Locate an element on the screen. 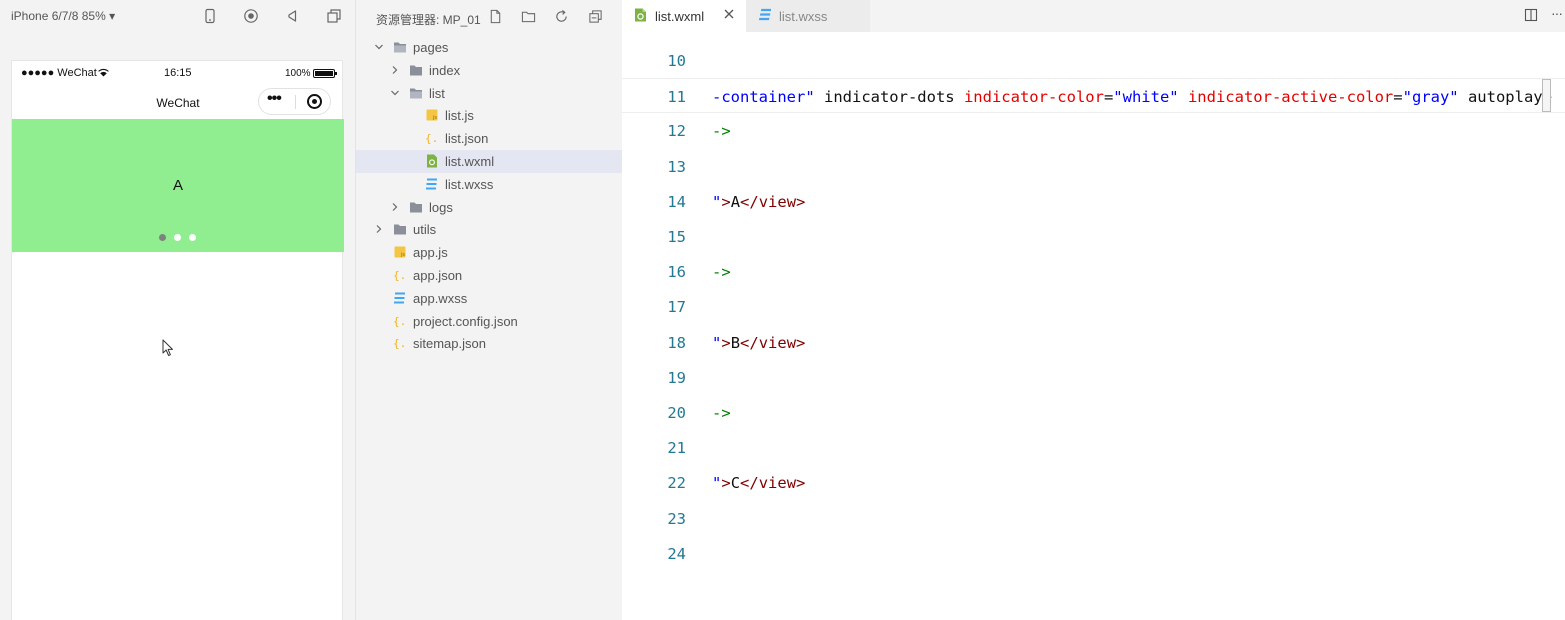 The height and width of the screenshot is (620, 1565). record-icon is located at coordinates (251, 16).